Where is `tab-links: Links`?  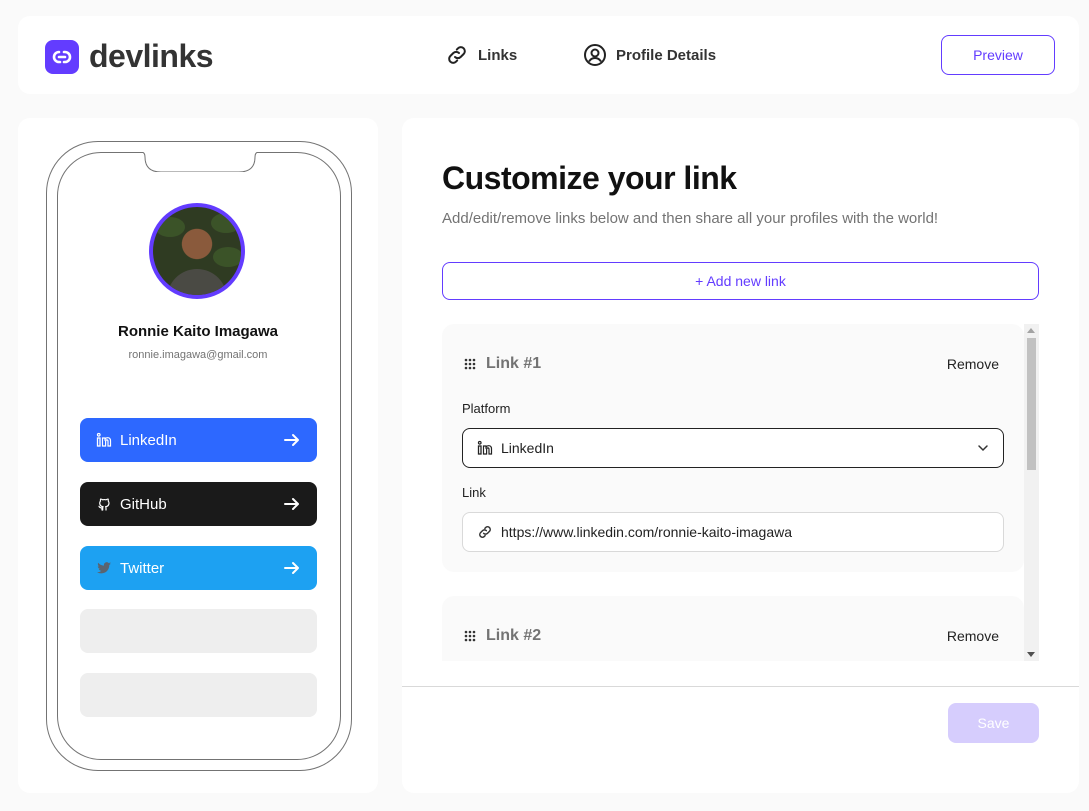
tab-links: Links is located at coordinates (481, 55).